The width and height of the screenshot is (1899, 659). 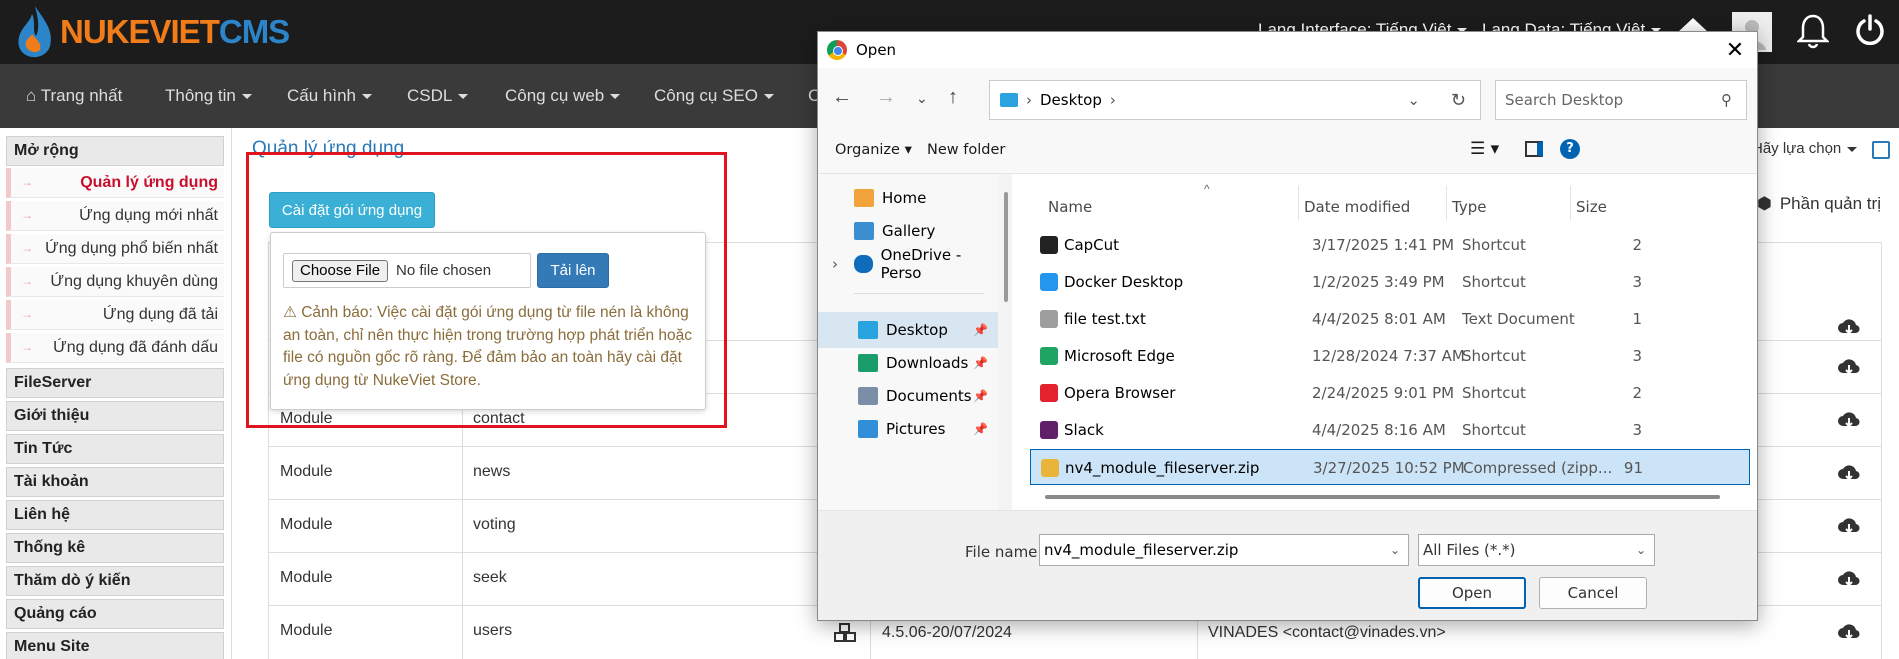 What do you see at coordinates (115, 482) in the screenshot?
I see `sidebar-item-account: Tài khoản` at bounding box center [115, 482].